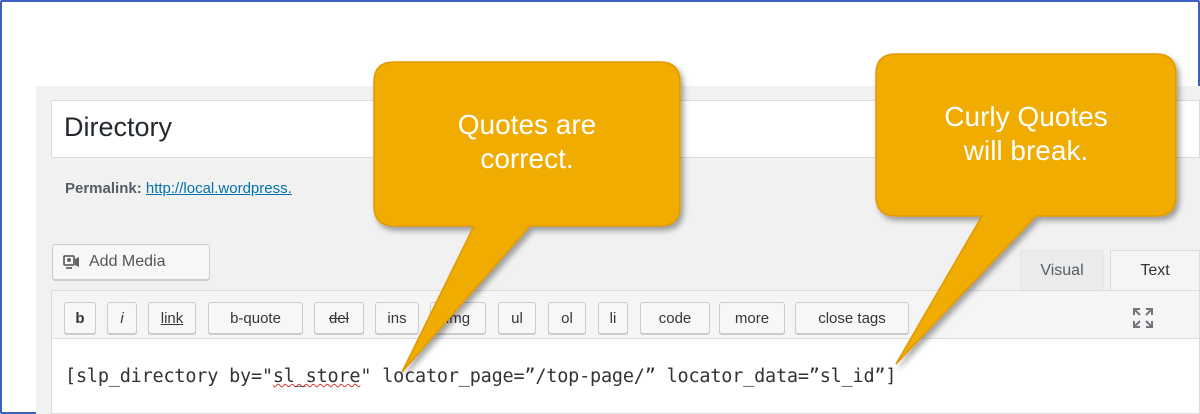  Describe the element at coordinates (169, 376) in the screenshot. I see `shortcode-prefix: [slp_directory by="` at that location.